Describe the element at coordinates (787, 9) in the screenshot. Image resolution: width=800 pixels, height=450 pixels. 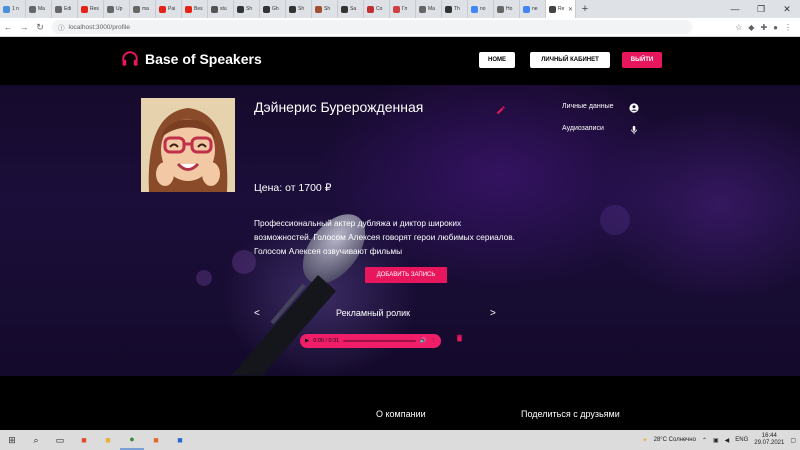
I see `close-window-button: ✕` at that location.